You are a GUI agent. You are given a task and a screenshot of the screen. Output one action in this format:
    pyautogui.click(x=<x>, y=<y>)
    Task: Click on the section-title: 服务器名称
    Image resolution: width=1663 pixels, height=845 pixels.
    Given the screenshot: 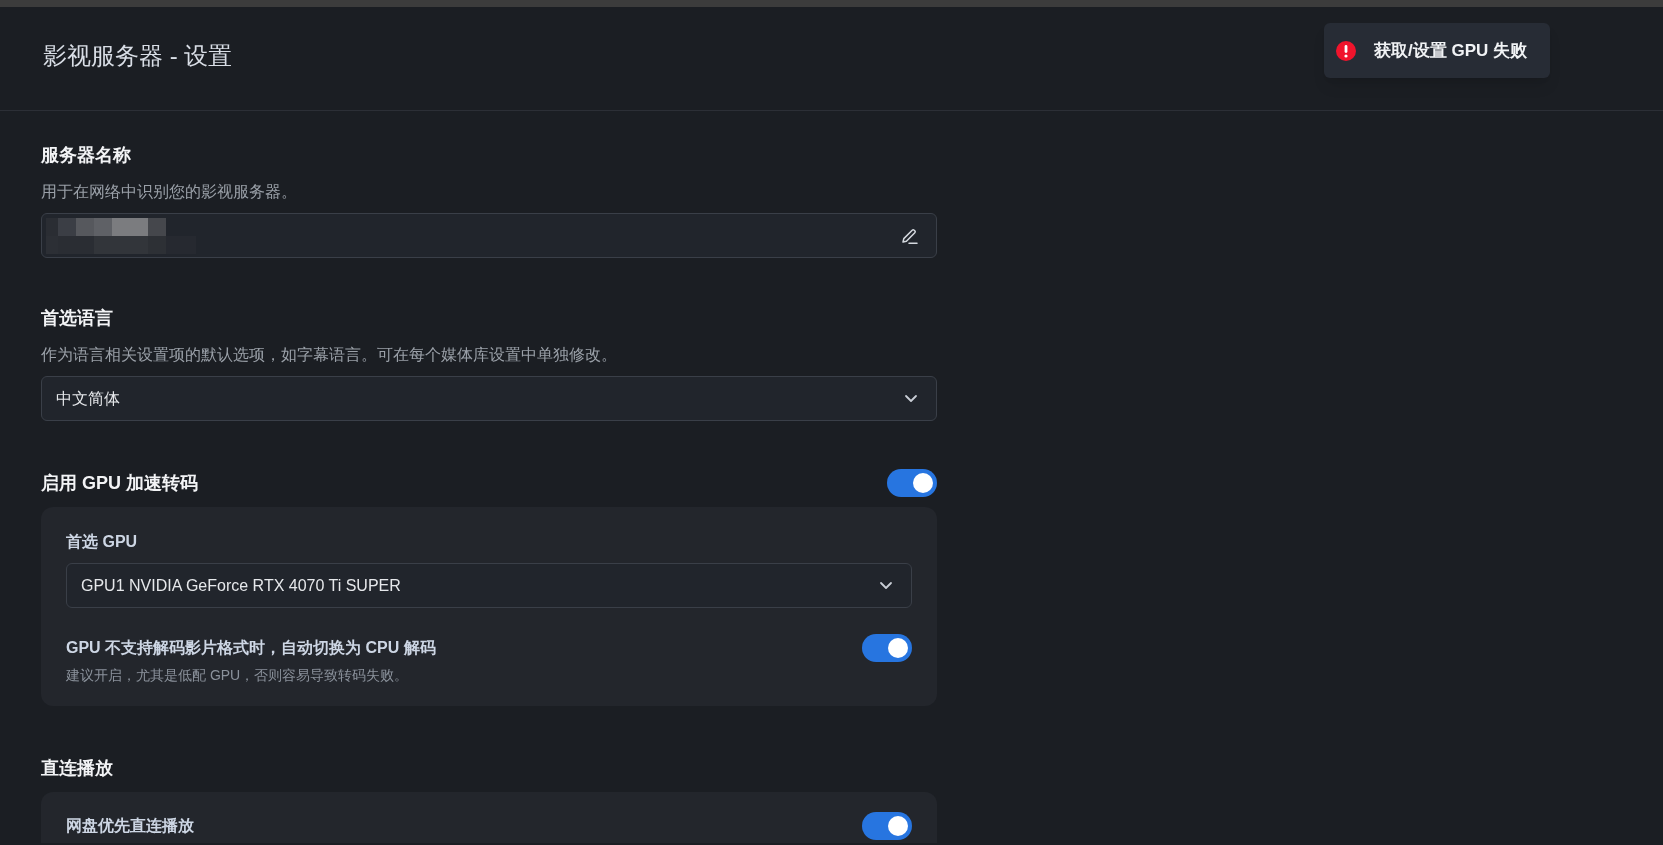 What is the action you would take?
    pyautogui.click(x=86, y=155)
    